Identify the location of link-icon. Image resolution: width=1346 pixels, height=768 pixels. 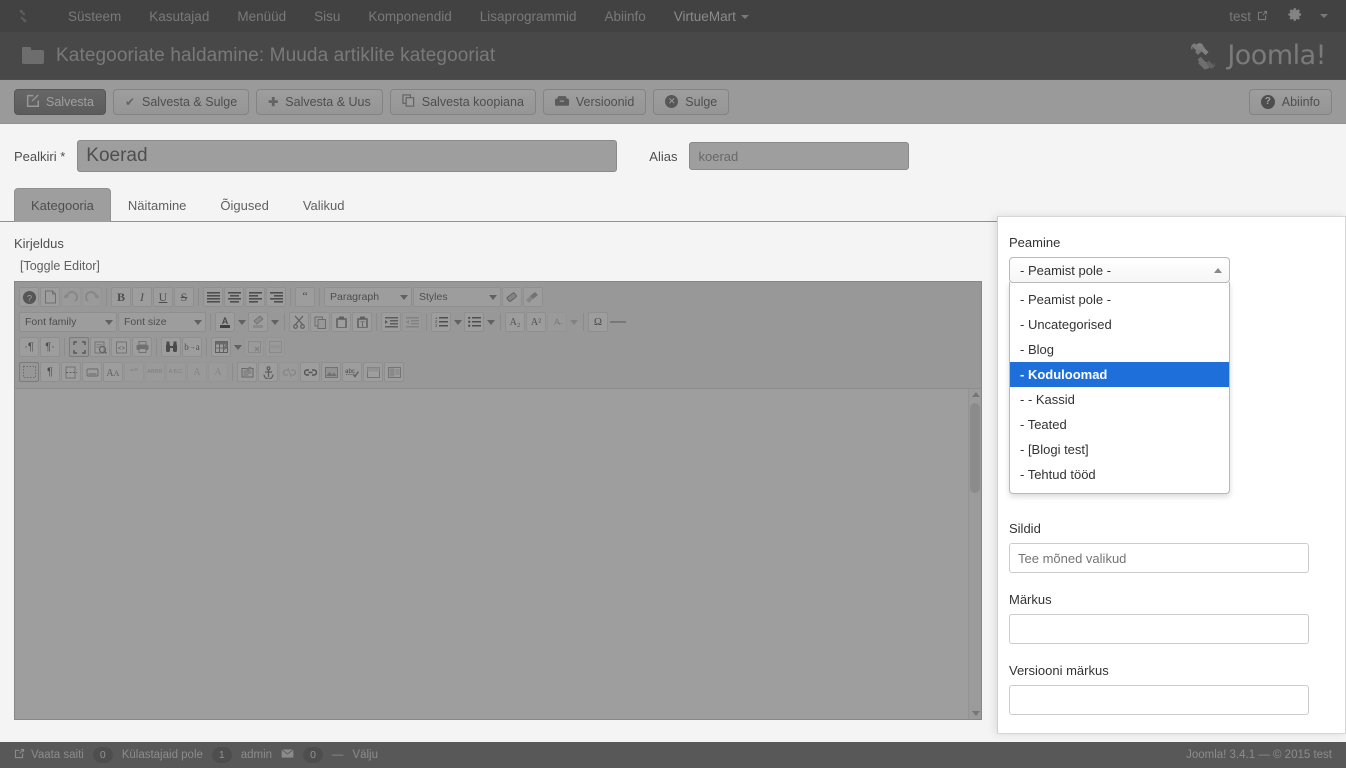
(310, 372).